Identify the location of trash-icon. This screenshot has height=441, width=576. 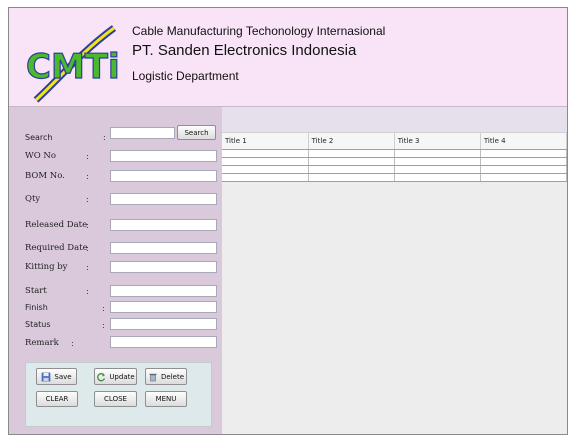
(153, 377).